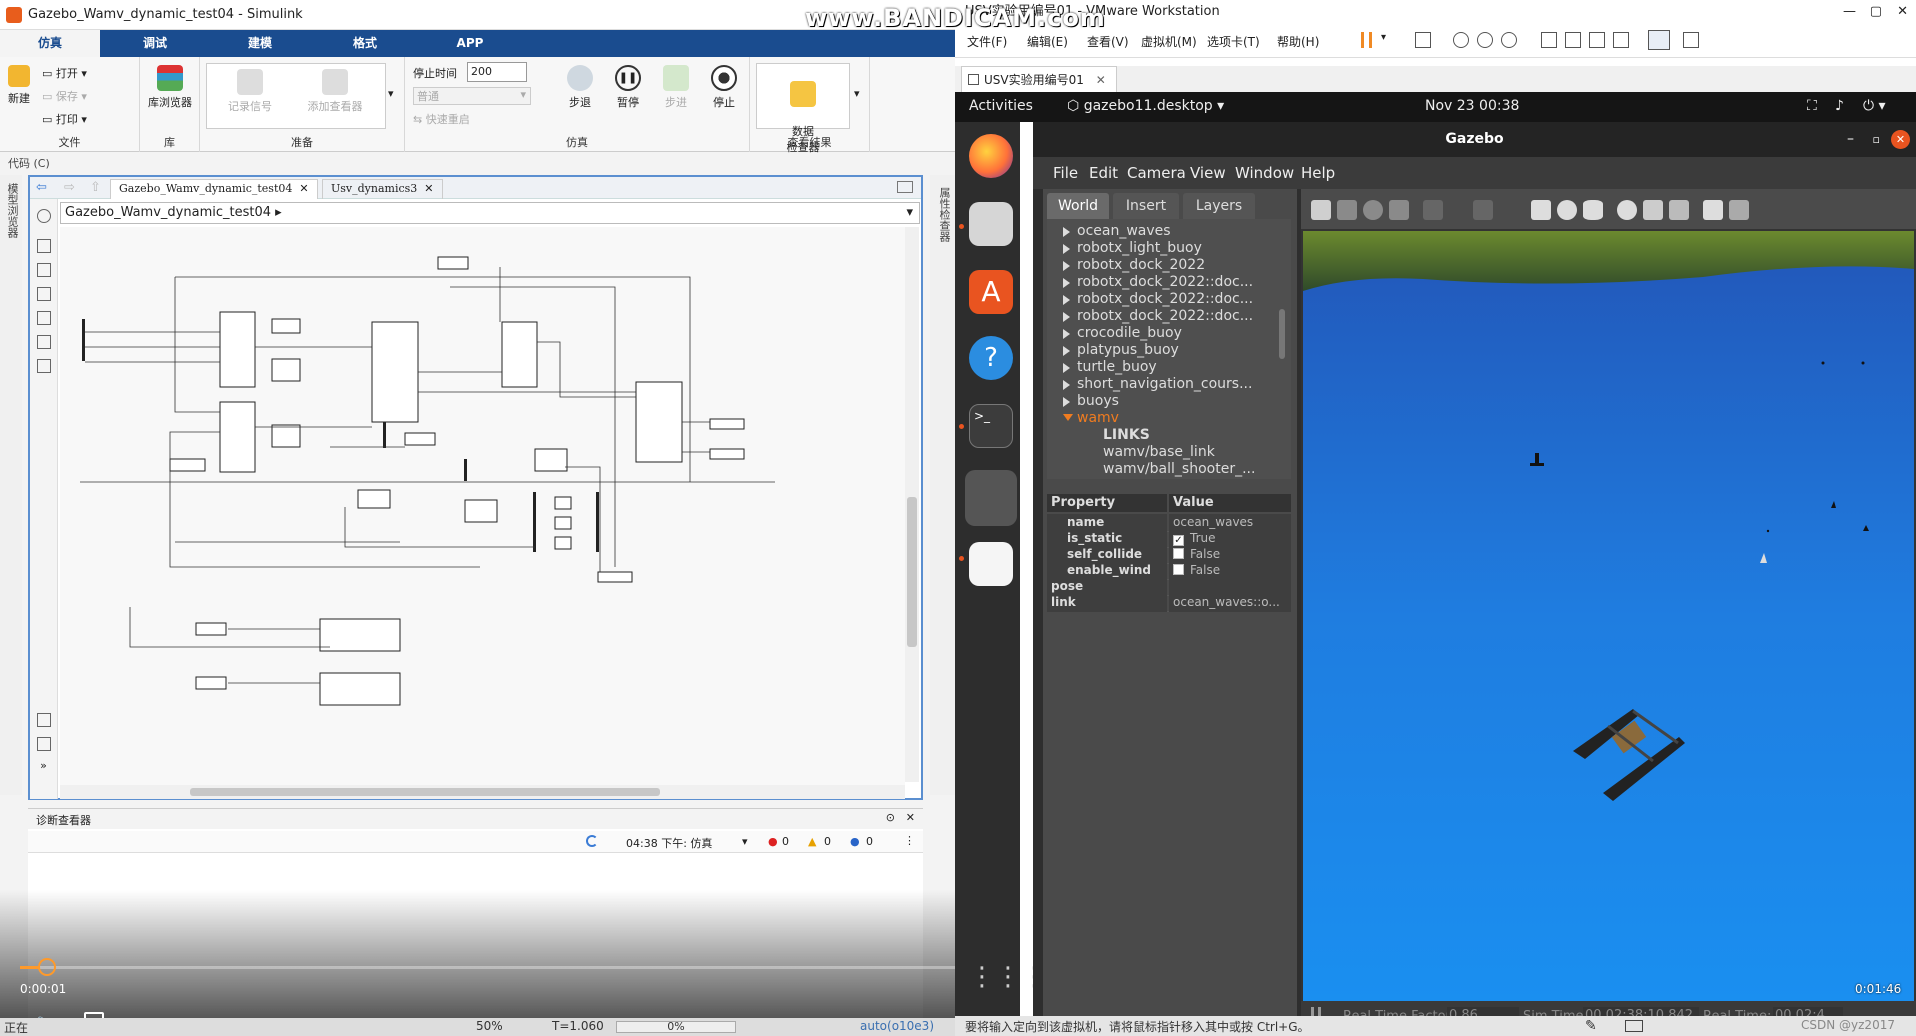 This screenshot has height=1036, width=1916. Describe the element at coordinates (910, 817) in the screenshot. I see `close-icon: ✕` at that location.